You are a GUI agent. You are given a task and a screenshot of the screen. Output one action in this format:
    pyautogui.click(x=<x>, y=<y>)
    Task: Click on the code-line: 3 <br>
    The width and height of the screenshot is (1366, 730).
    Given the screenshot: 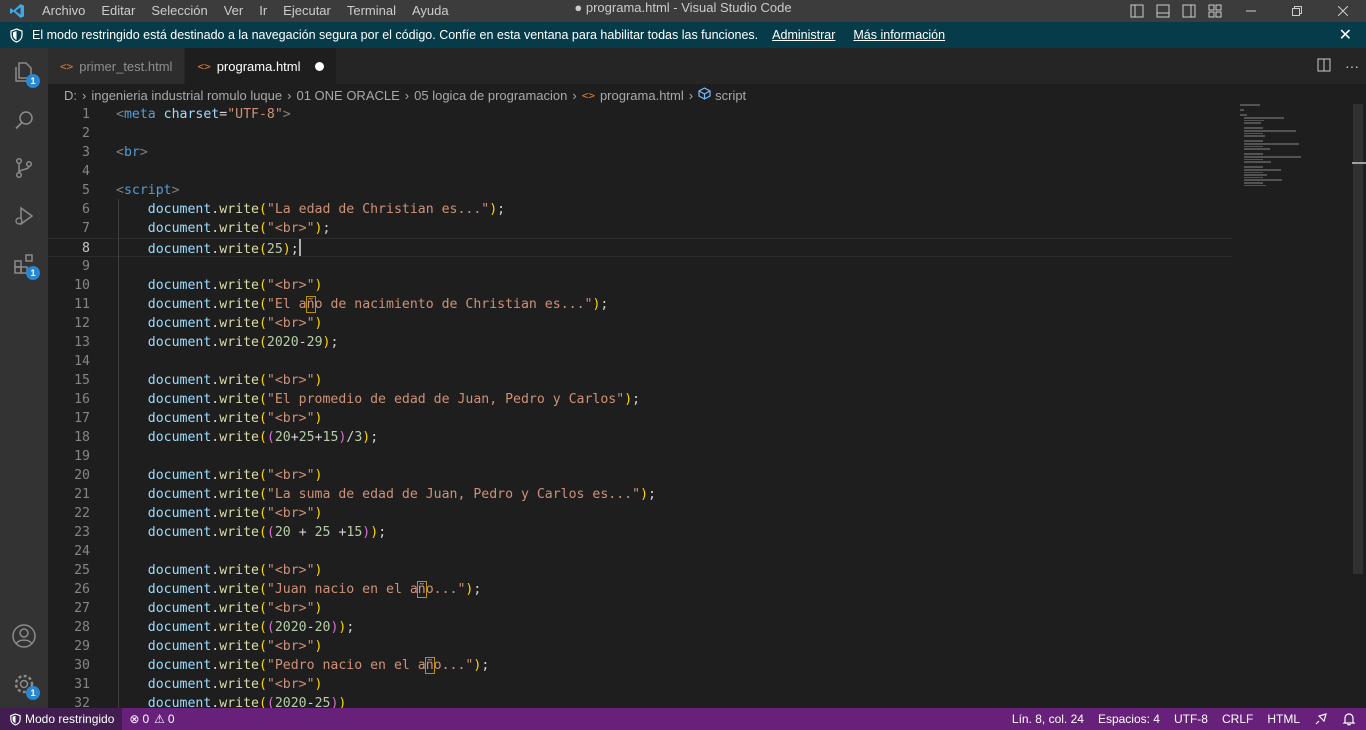 What is the action you would take?
    pyautogui.click(x=640, y=152)
    